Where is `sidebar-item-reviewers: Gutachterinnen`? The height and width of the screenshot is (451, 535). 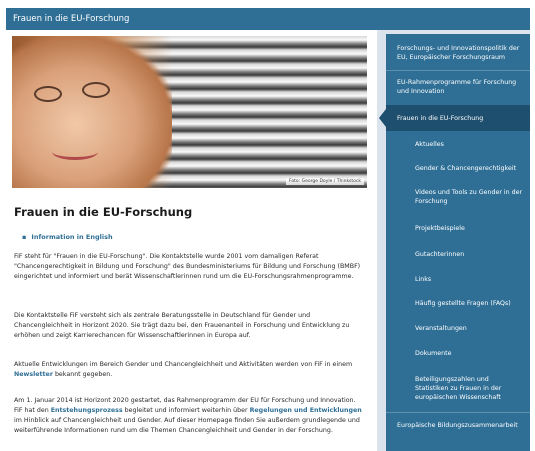
sidebar-item-reviewers: Gutachterinnen is located at coordinates (458, 254).